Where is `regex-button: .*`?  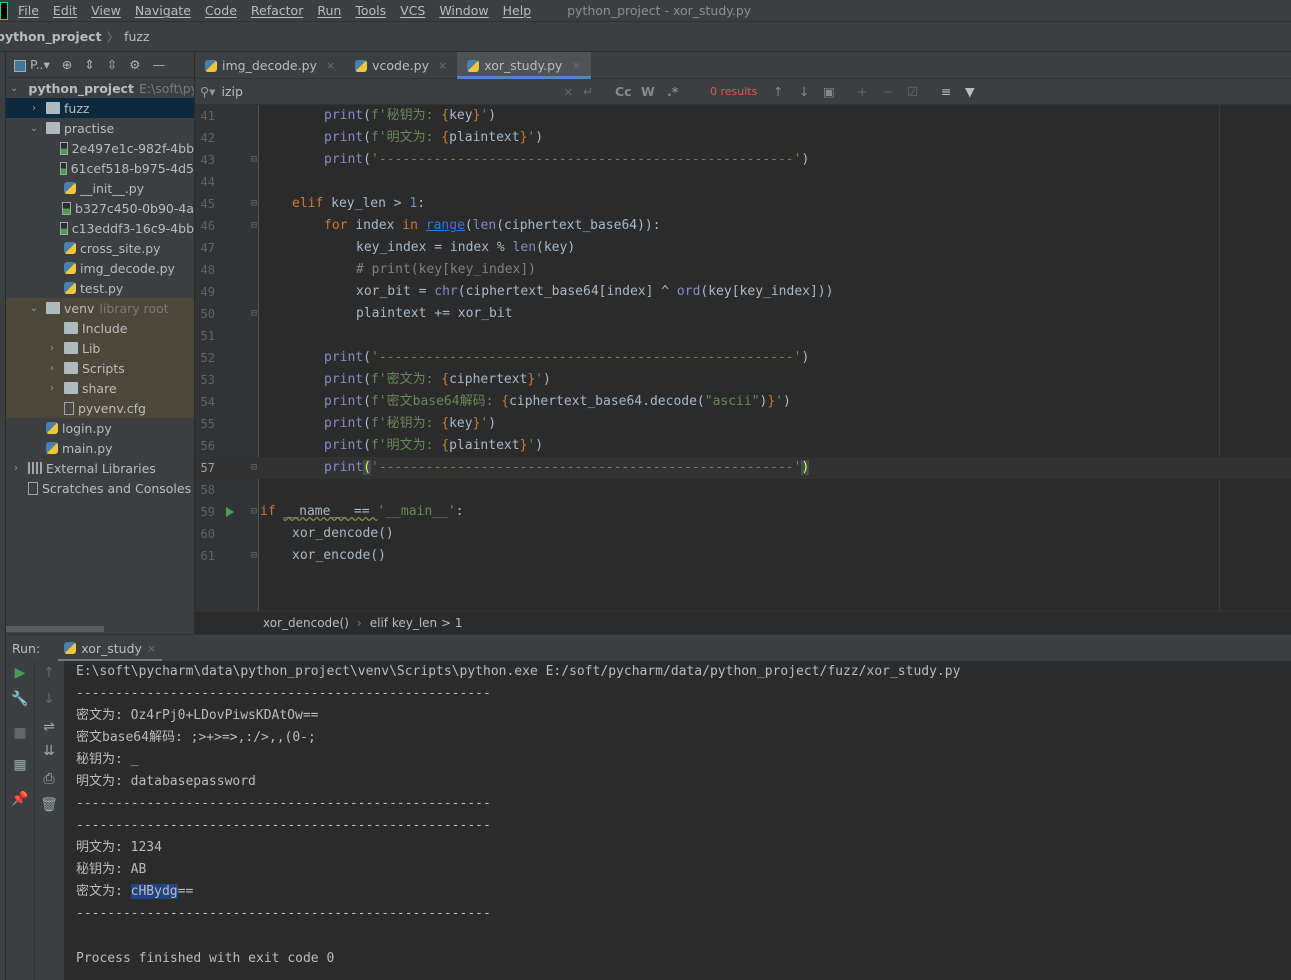 regex-button: .* is located at coordinates (672, 91).